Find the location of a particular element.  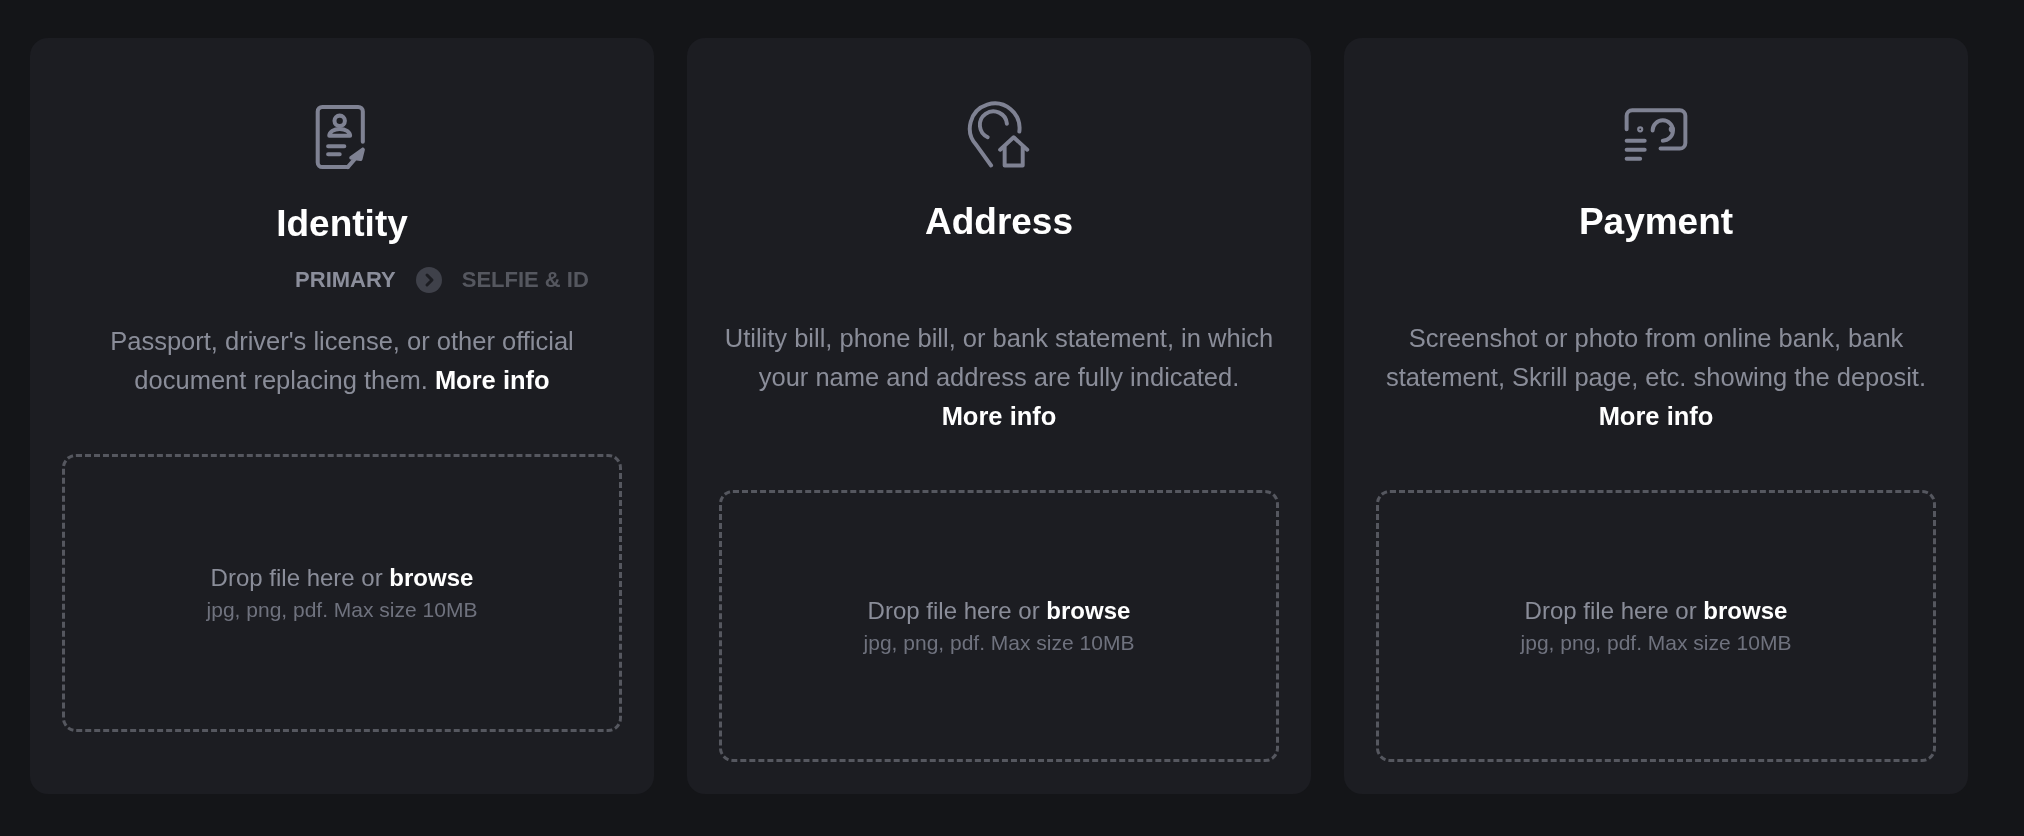

chevron-icon is located at coordinates (428, 280).